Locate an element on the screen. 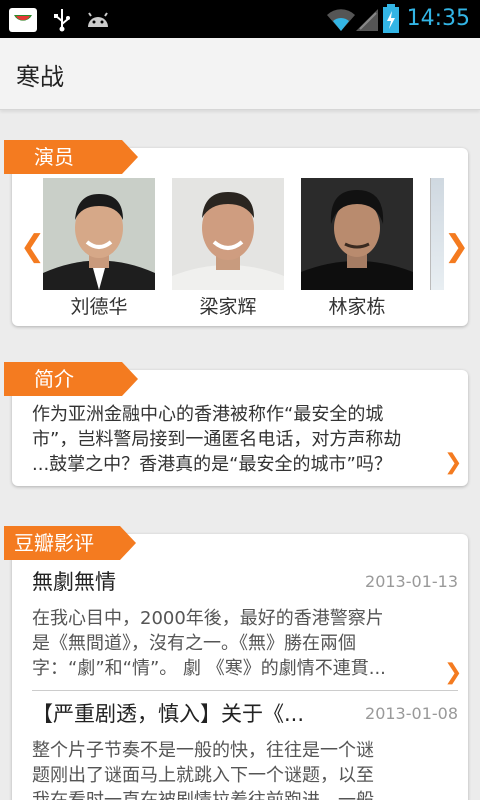 The image size is (480, 800). actor-item: 林家栋 is located at coordinates (357, 249).